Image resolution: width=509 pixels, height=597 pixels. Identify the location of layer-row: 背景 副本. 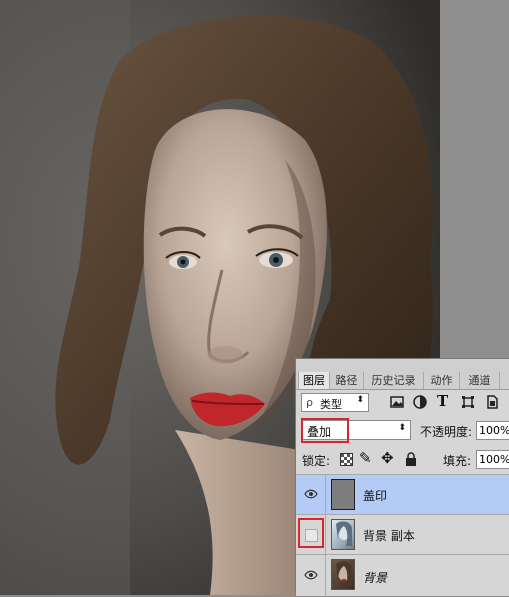
(402, 534).